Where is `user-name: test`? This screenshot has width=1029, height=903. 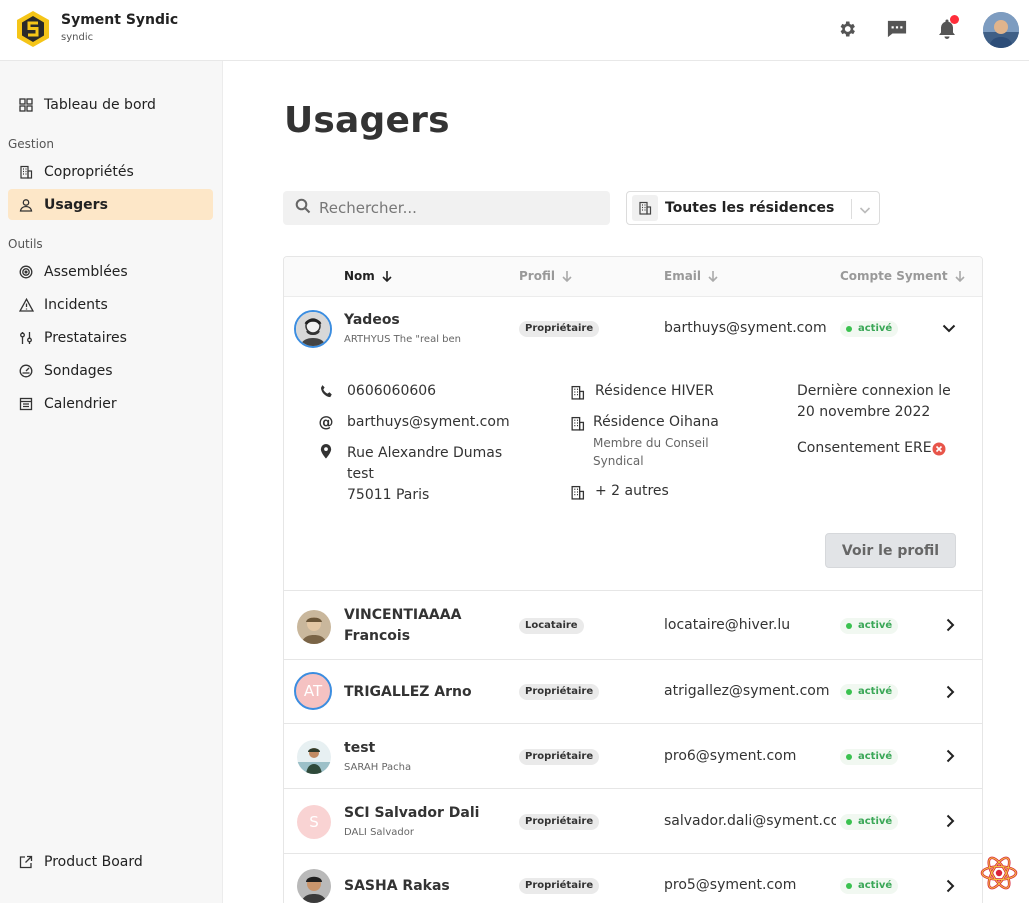 user-name: test is located at coordinates (360, 748).